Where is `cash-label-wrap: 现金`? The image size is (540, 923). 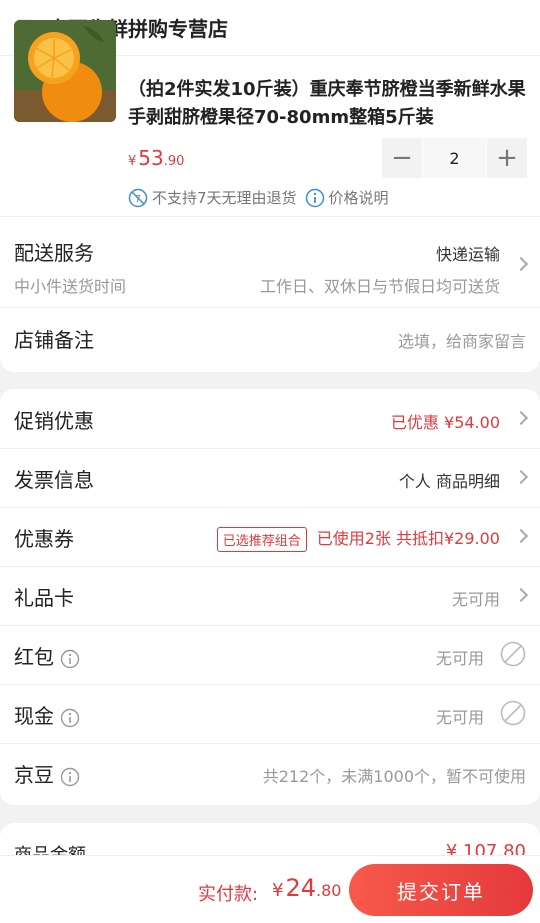 cash-label-wrap: 现金 is located at coordinates (47, 714).